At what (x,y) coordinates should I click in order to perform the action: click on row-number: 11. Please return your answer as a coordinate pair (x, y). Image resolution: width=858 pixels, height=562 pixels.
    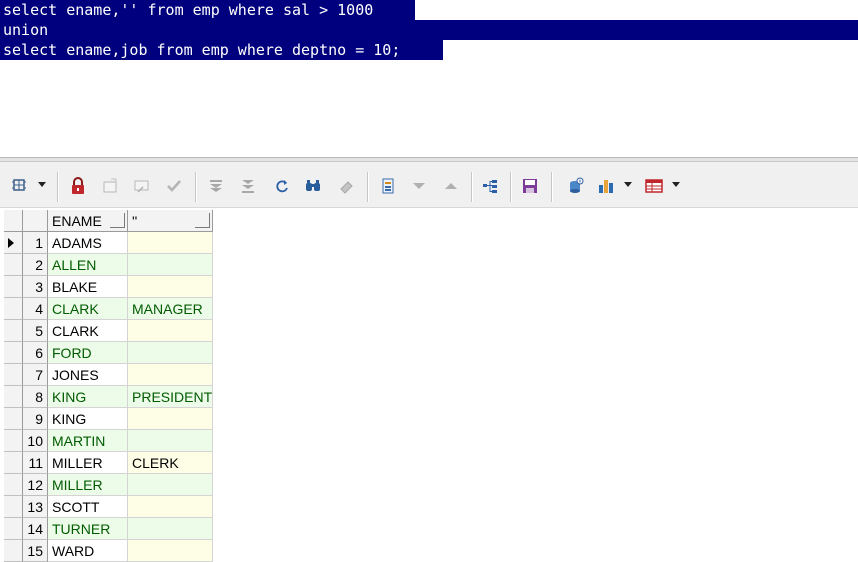
    Looking at the image, I should click on (35, 463).